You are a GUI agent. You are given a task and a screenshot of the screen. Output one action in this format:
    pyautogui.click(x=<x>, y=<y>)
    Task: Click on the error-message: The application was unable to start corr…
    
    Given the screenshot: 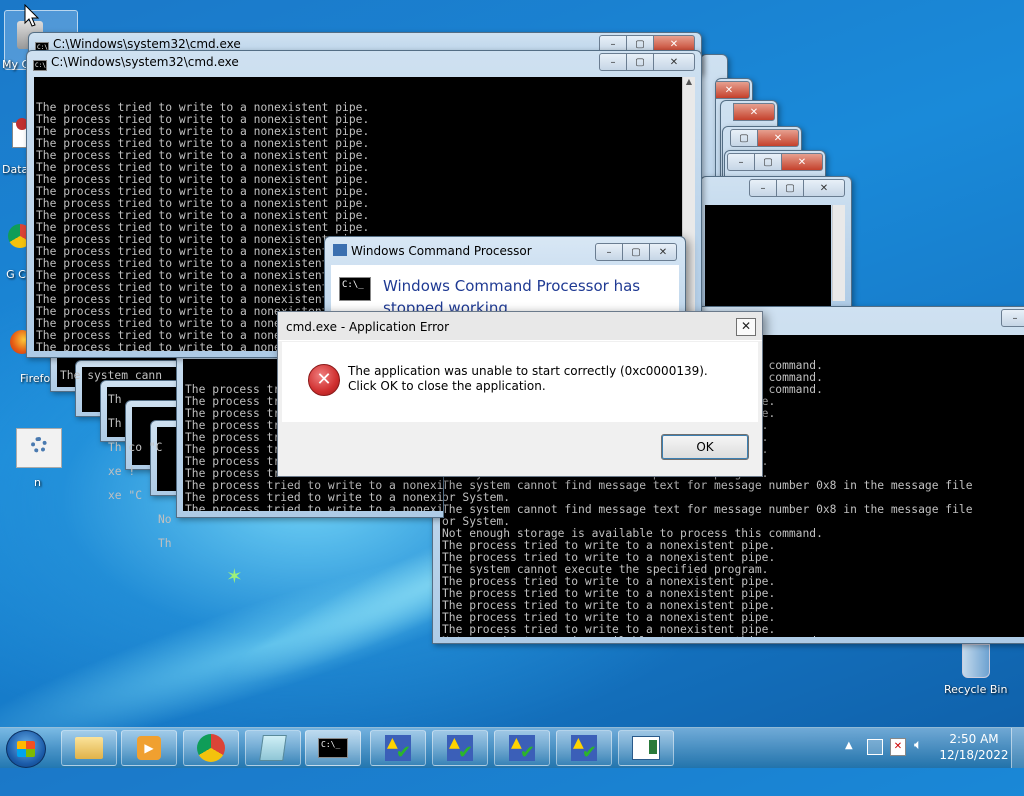 What is the action you would take?
    pyautogui.click(x=528, y=378)
    